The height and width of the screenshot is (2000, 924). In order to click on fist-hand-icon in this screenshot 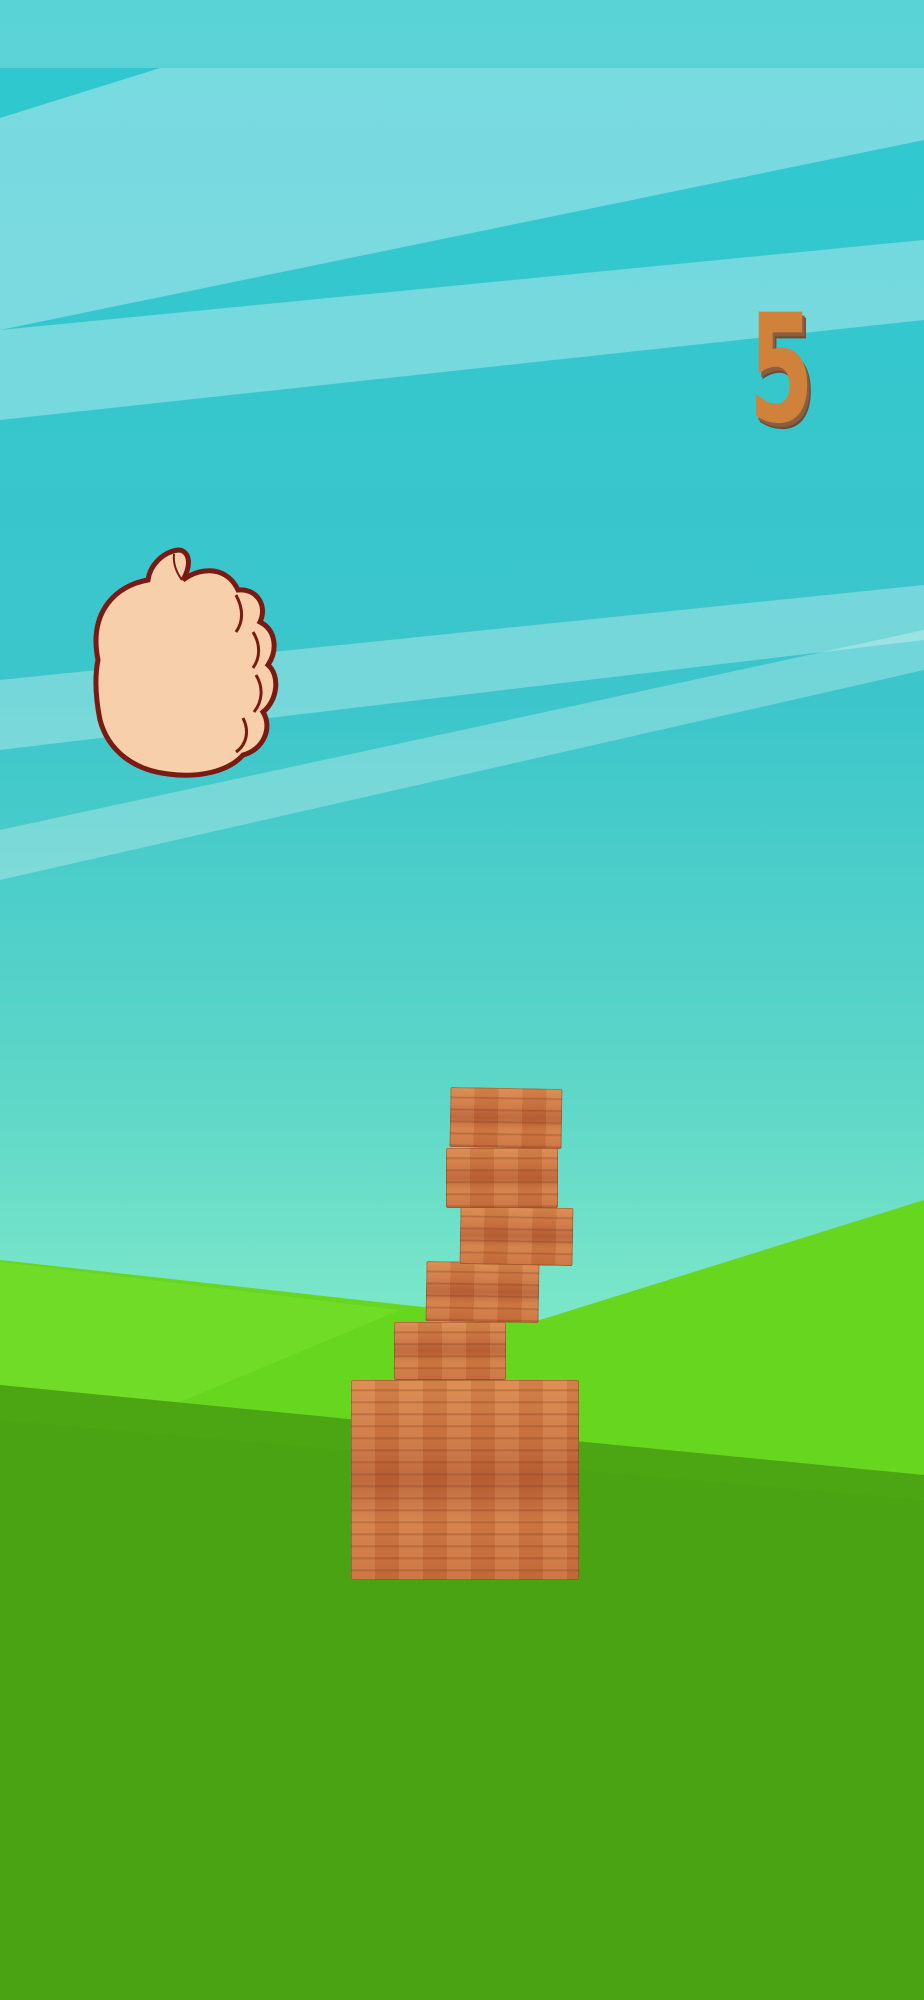, I will do `click(183, 670)`.